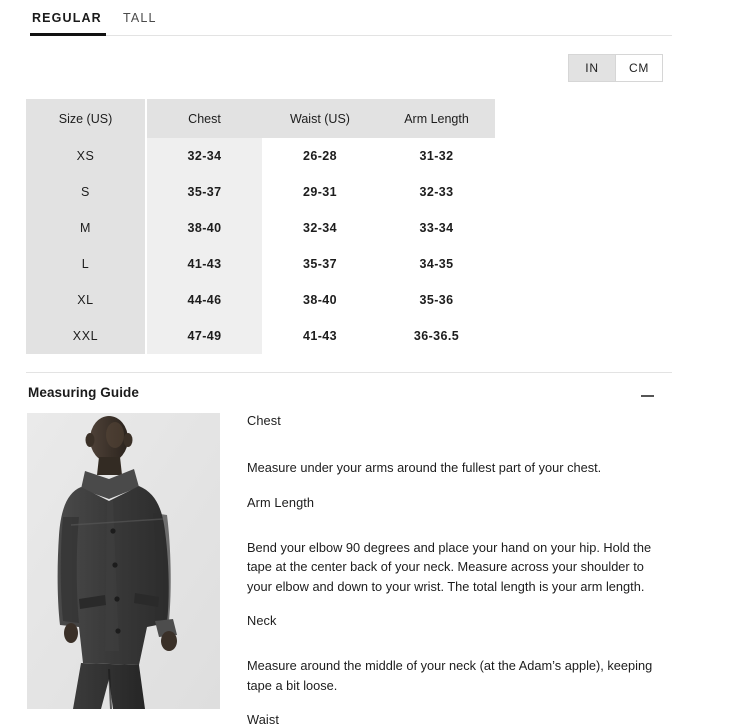 This screenshot has height=727, width=750. What do you see at coordinates (123, 561) in the screenshot?
I see `measuring-guide-photo` at bounding box center [123, 561].